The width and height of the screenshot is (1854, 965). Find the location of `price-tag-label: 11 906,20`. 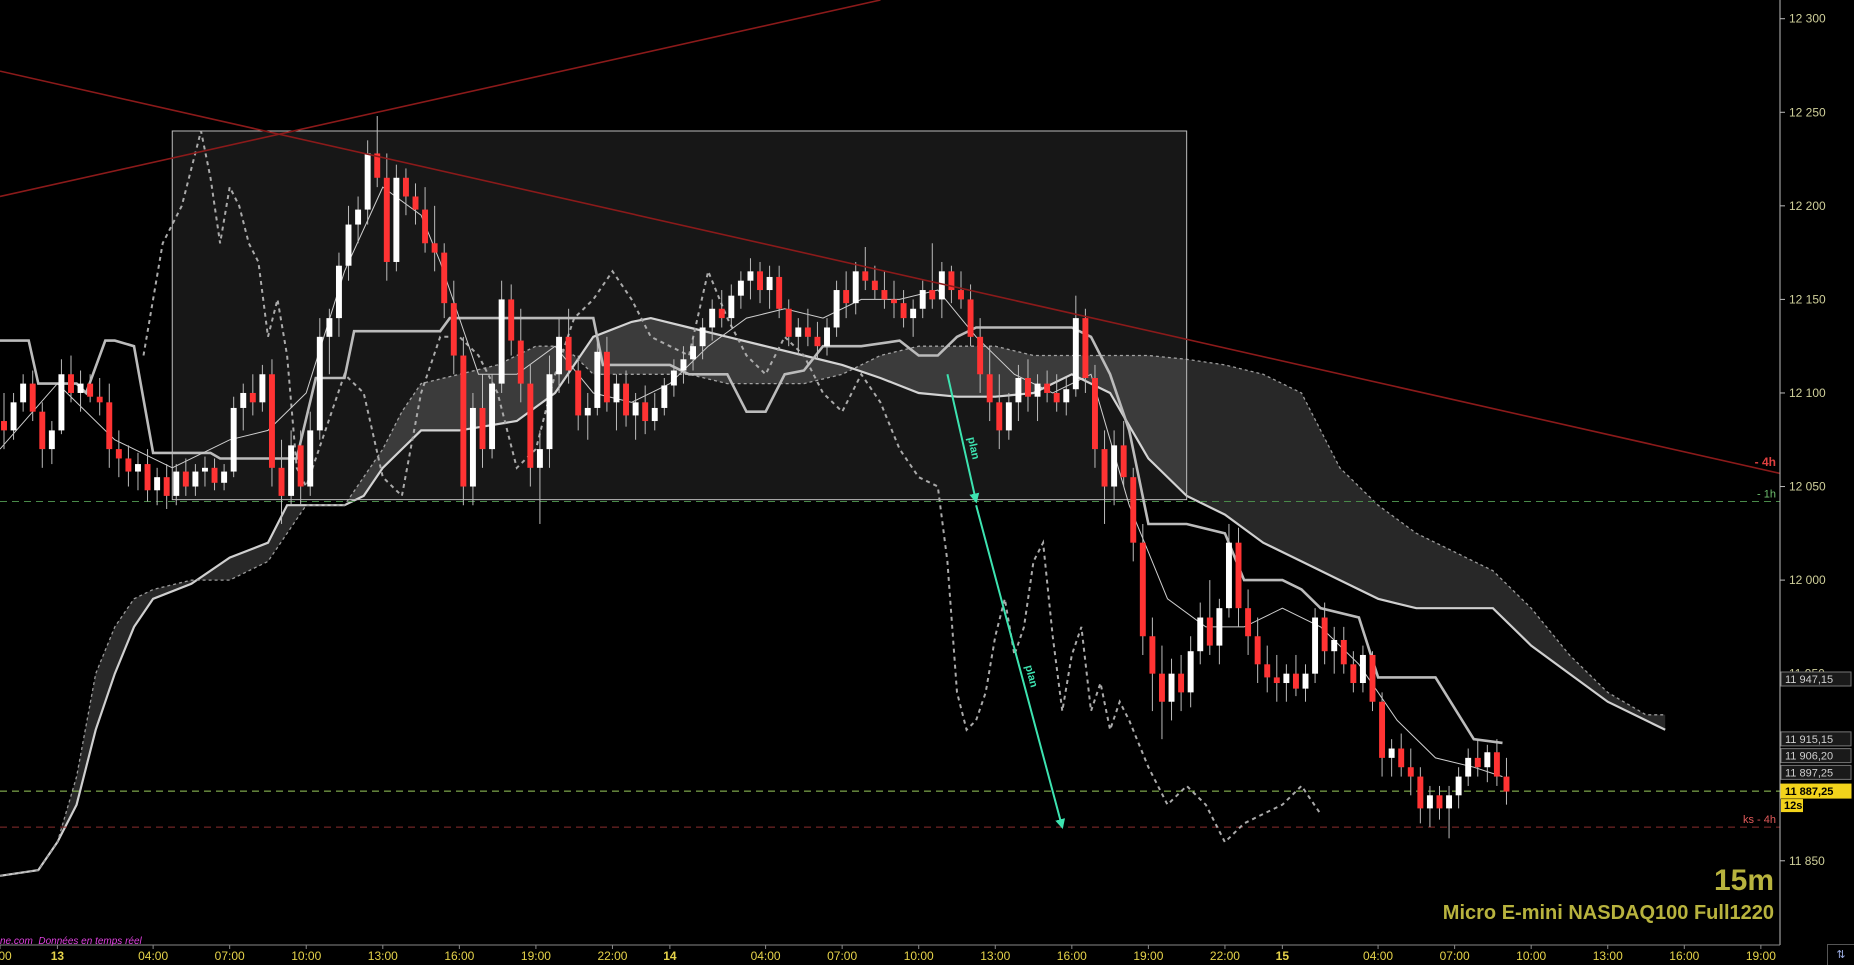

price-tag-label: 11 906,20 is located at coordinates (1809, 757).